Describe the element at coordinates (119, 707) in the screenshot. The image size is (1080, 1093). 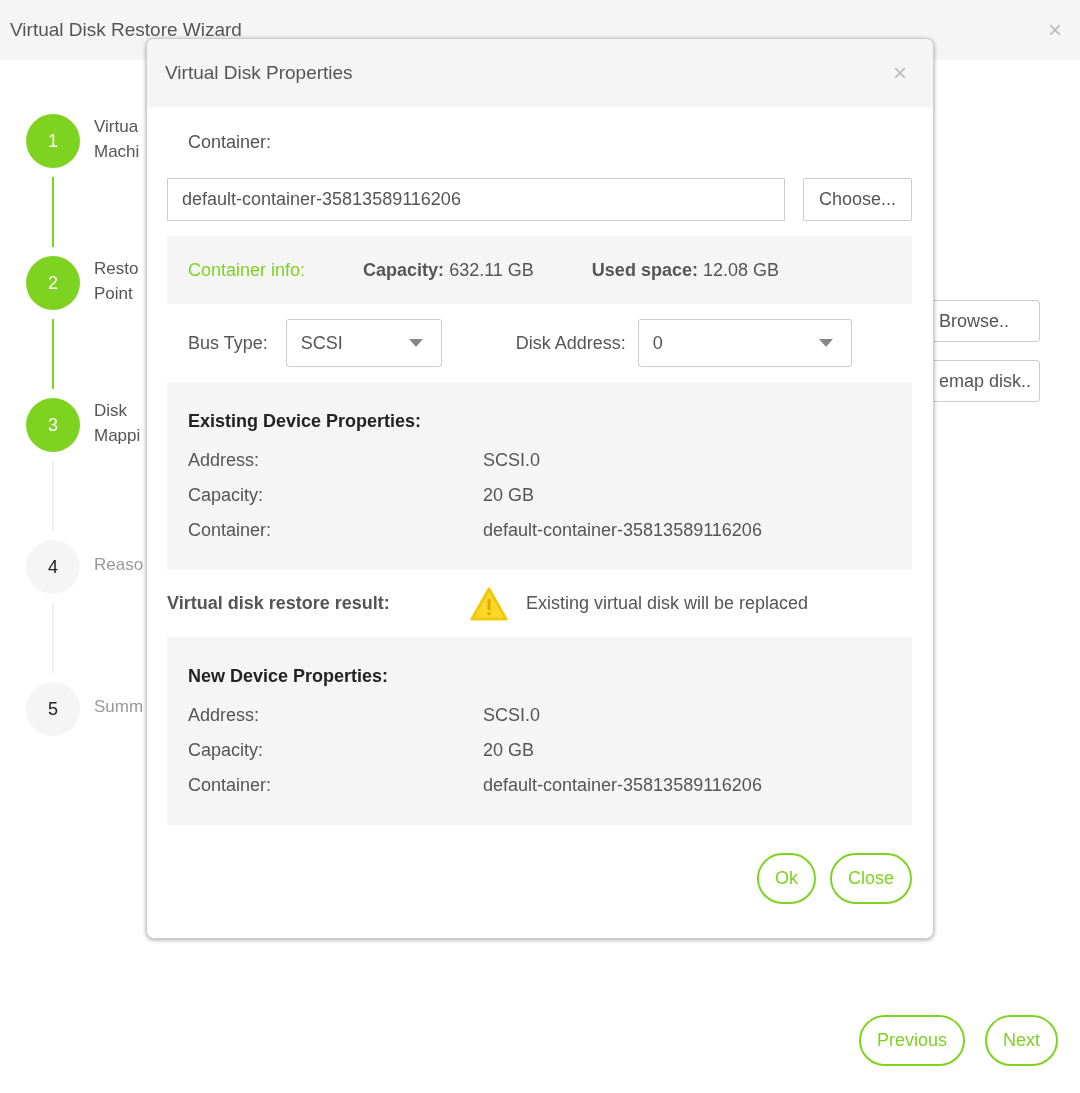
I see `step-label: Summ` at that location.